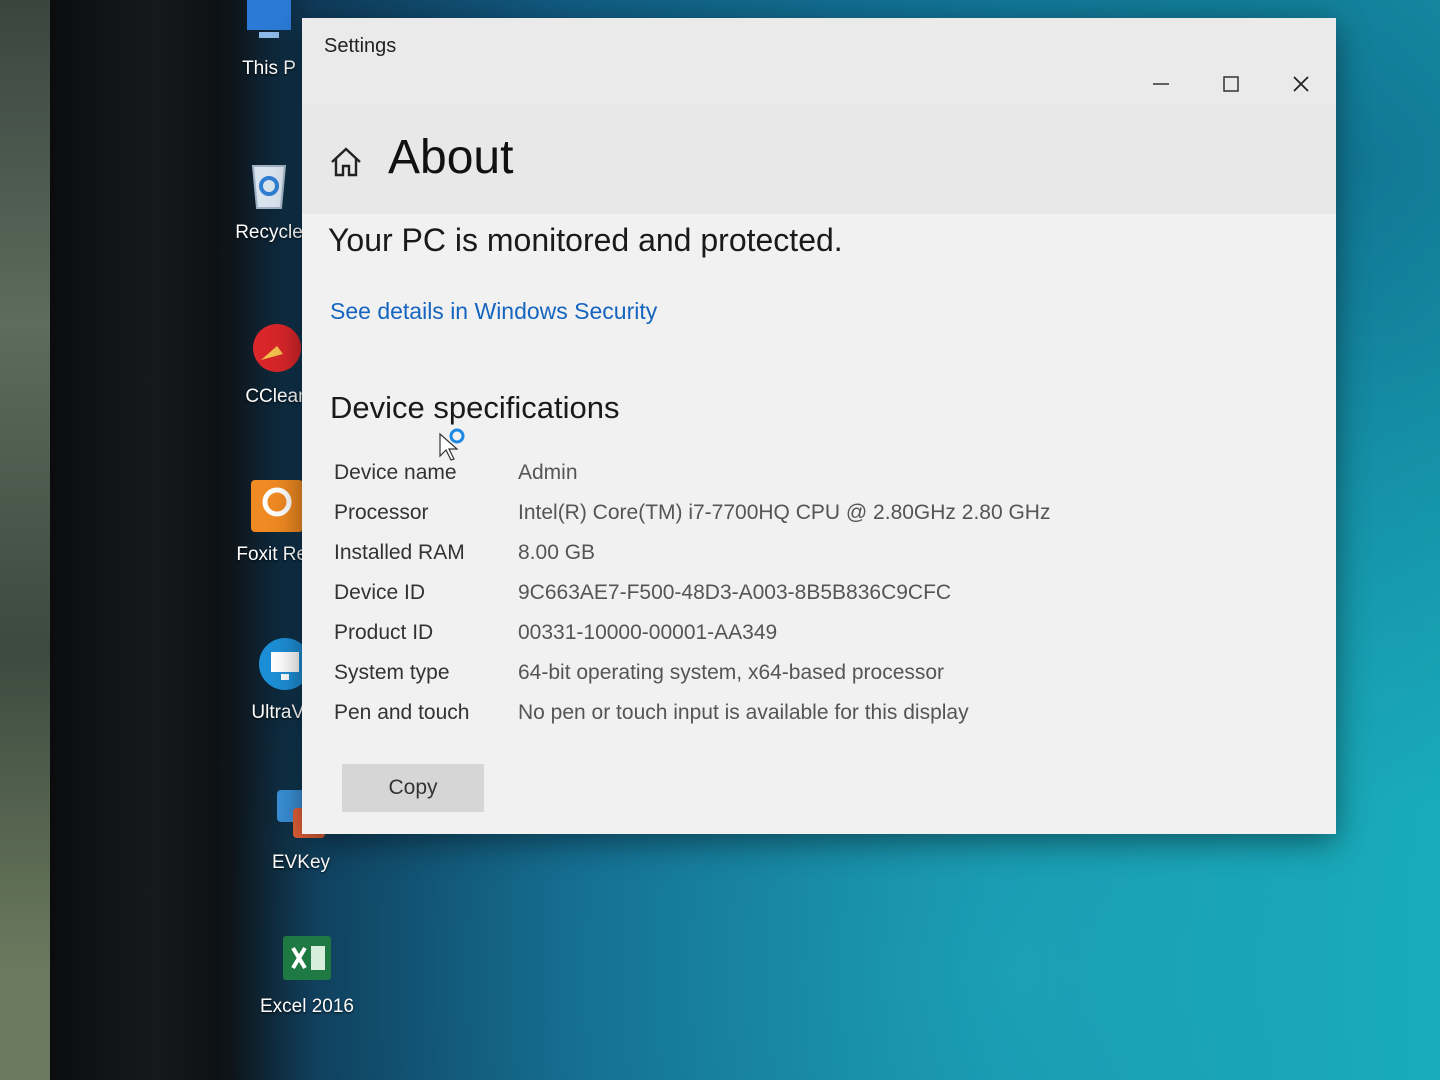 The height and width of the screenshot is (1080, 1440). I want to click on desktop-icon-excel: Excel 2016, so click(307, 974).